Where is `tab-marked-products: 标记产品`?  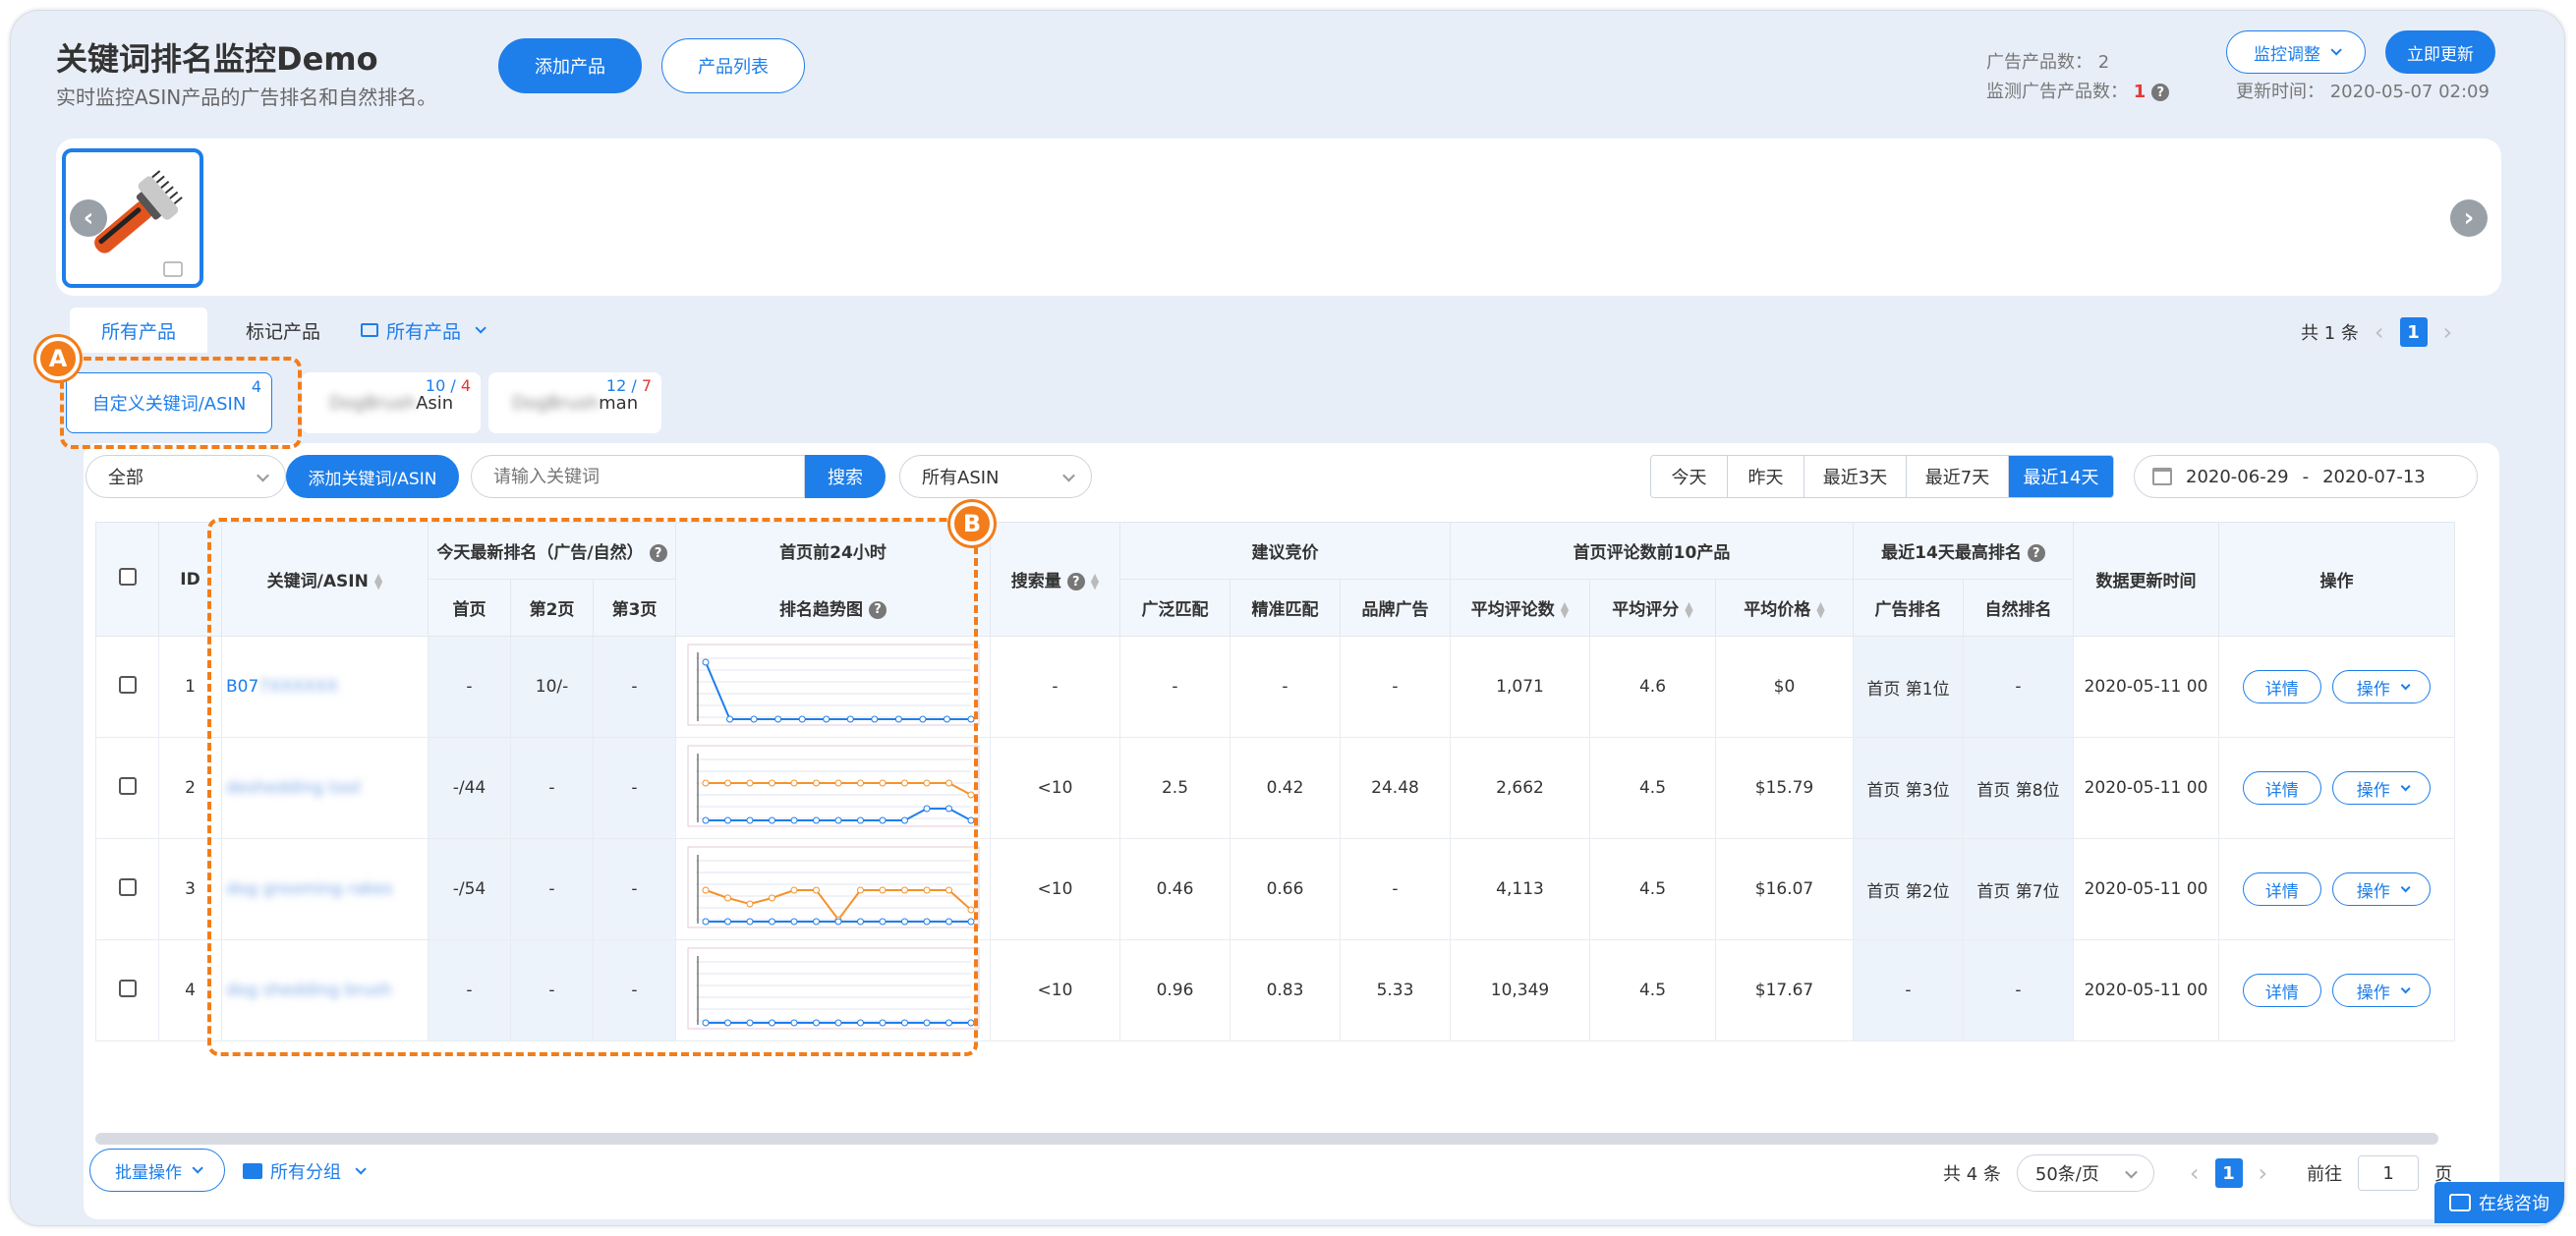
tab-marked-products: 标记产品 is located at coordinates (283, 330).